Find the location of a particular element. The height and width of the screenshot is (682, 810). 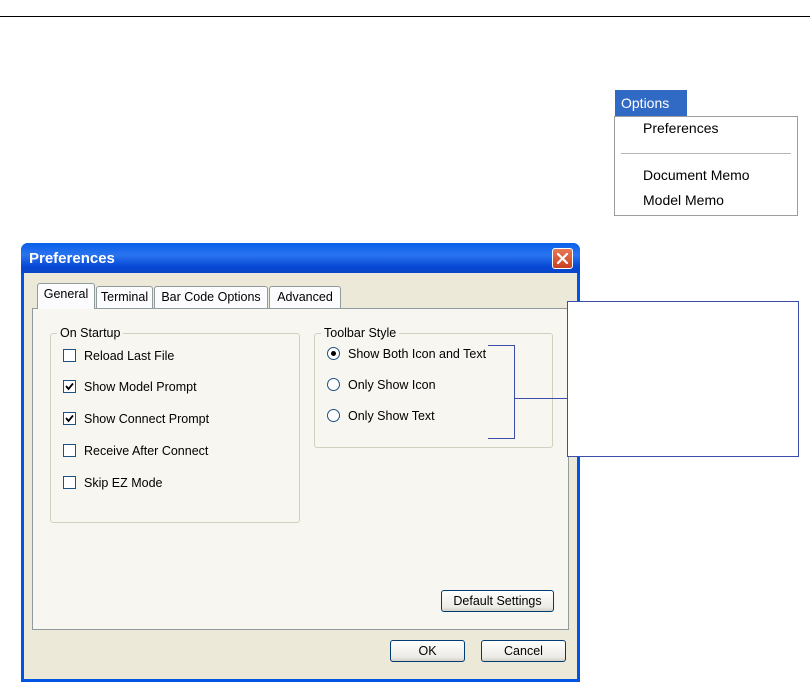

default-settings-button: Default Settings is located at coordinates (497, 601).